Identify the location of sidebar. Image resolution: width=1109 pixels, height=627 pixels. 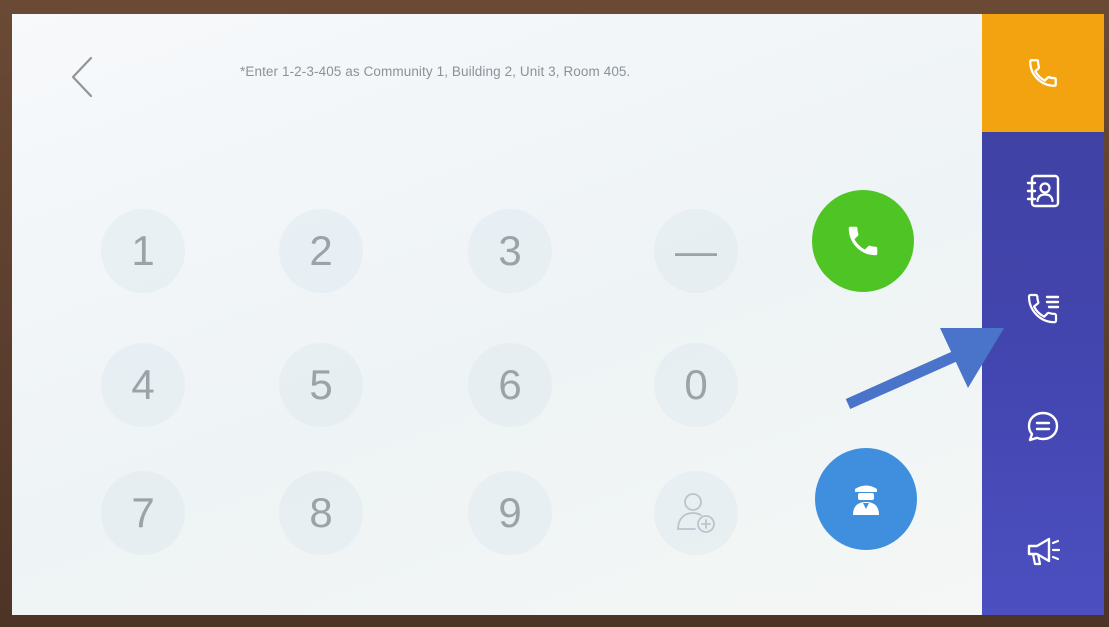
(1043, 314).